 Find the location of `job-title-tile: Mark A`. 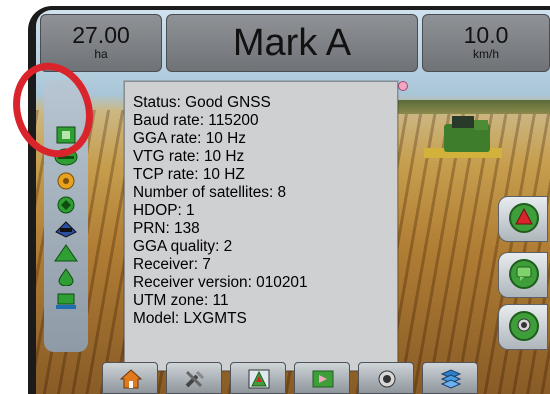

job-title-tile: Mark A is located at coordinates (292, 43).